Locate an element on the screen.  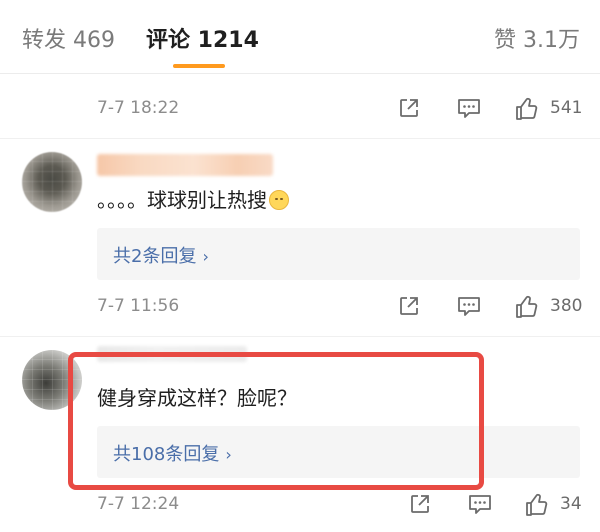
comment-text: 。。。。球球别让热搜 is located at coordinates (193, 200).